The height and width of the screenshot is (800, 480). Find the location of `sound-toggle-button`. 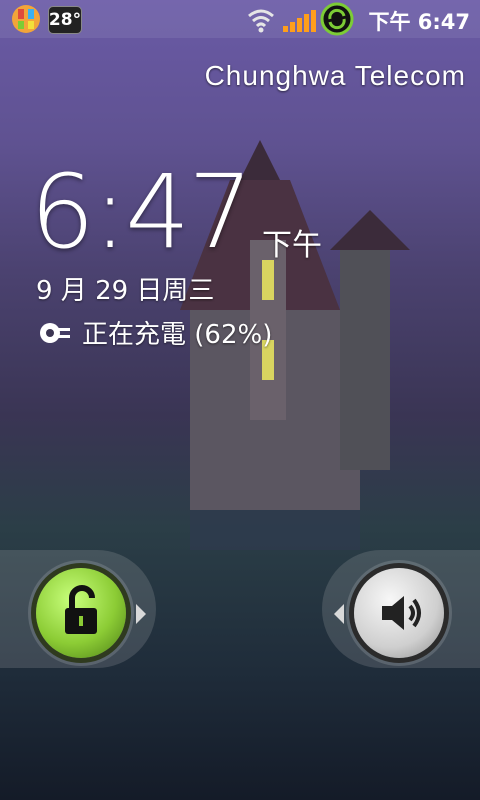

sound-toggle-button is located at coordinates (399, 613).